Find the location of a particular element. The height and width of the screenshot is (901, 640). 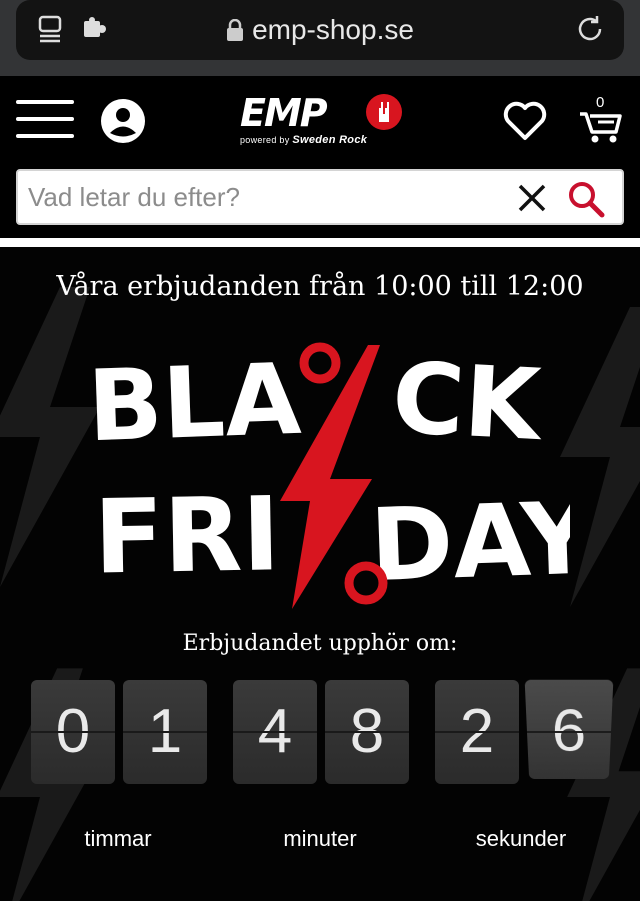

countdown-digit: 0 is located at coordinates (73, 731).